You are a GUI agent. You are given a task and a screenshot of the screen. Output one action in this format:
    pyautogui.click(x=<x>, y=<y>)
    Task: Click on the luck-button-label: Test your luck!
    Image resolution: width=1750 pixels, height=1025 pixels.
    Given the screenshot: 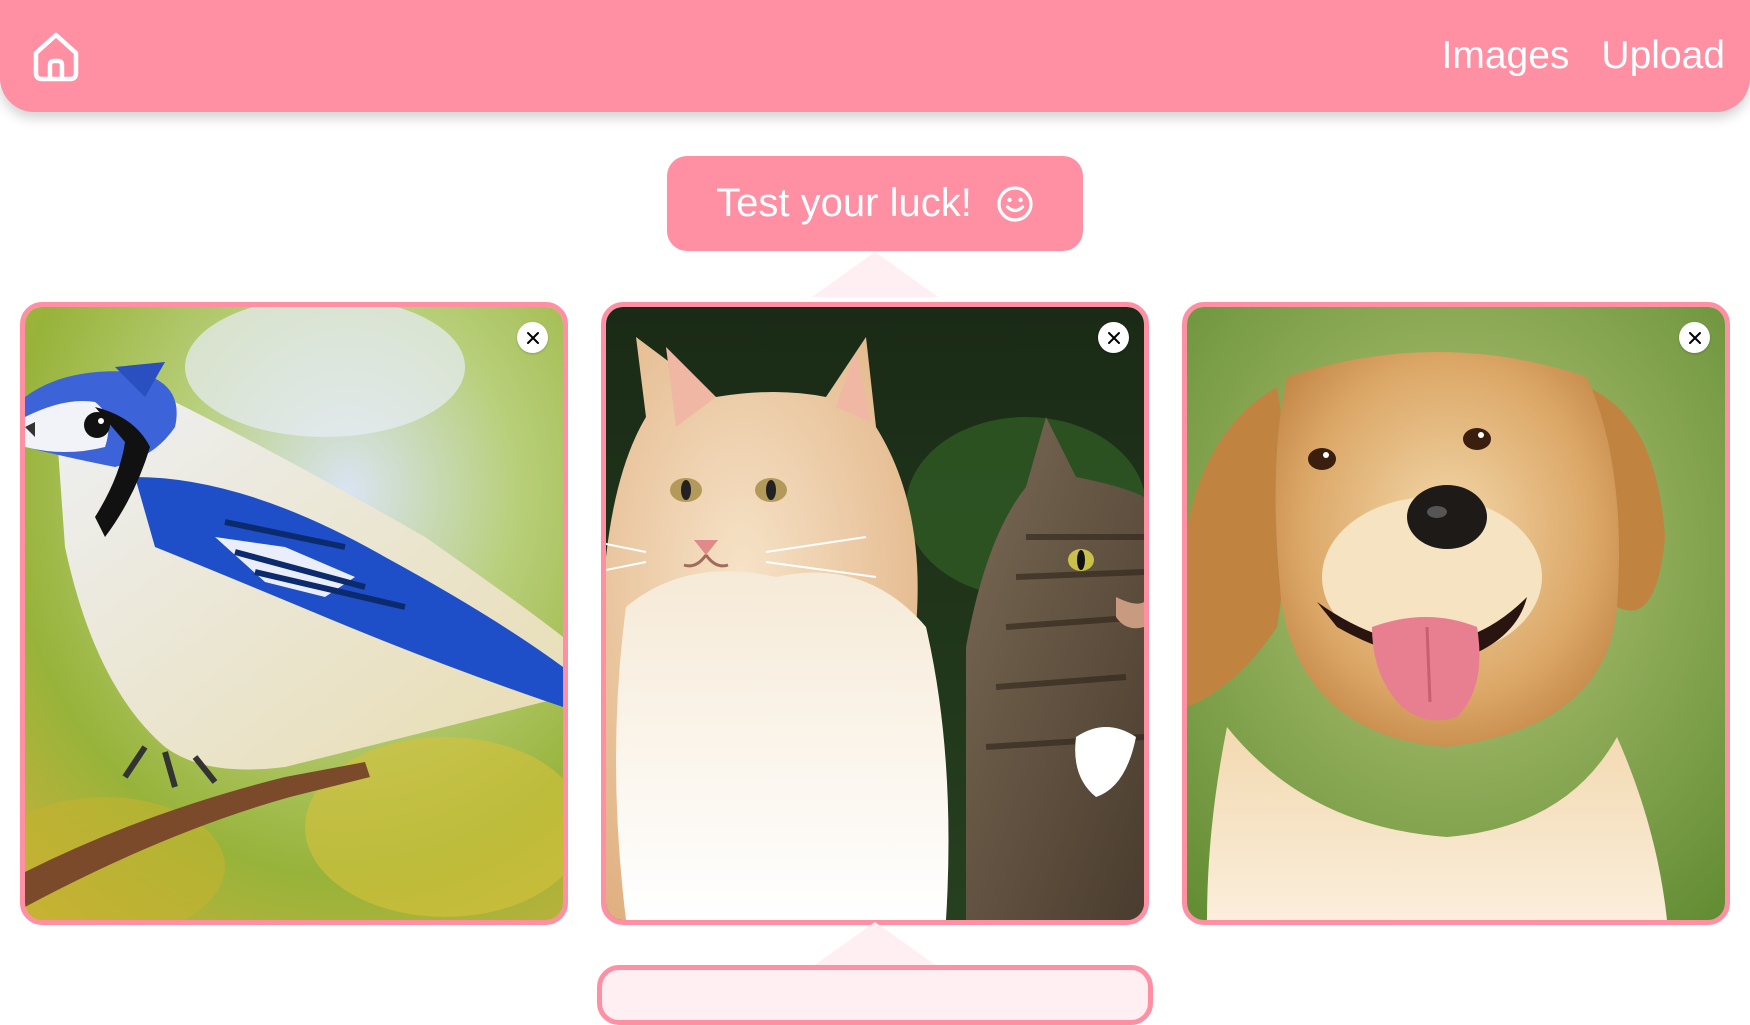 What is the action you would take?
    pyautogui.click(x=844, y=203)
    